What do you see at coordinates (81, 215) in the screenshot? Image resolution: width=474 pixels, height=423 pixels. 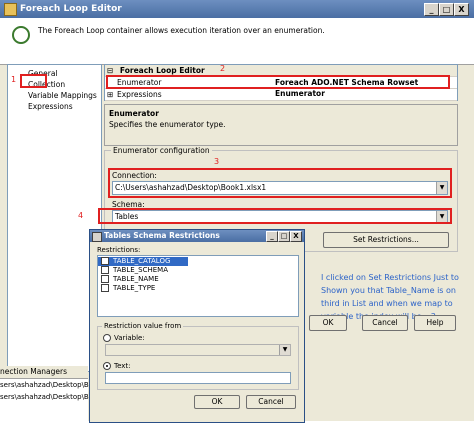 I see `annotation-number-4: 4` at bounding box center [81, 215].